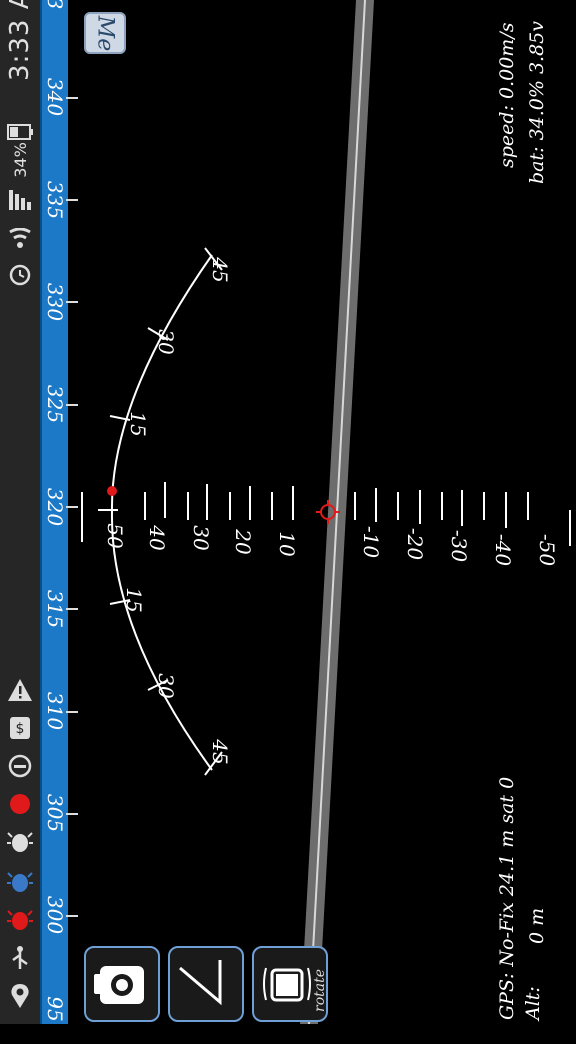  What do you see at coordinates (115, 536) in the screenshot?
I see `pitch-label: 50` at bounding box center [115, 536].